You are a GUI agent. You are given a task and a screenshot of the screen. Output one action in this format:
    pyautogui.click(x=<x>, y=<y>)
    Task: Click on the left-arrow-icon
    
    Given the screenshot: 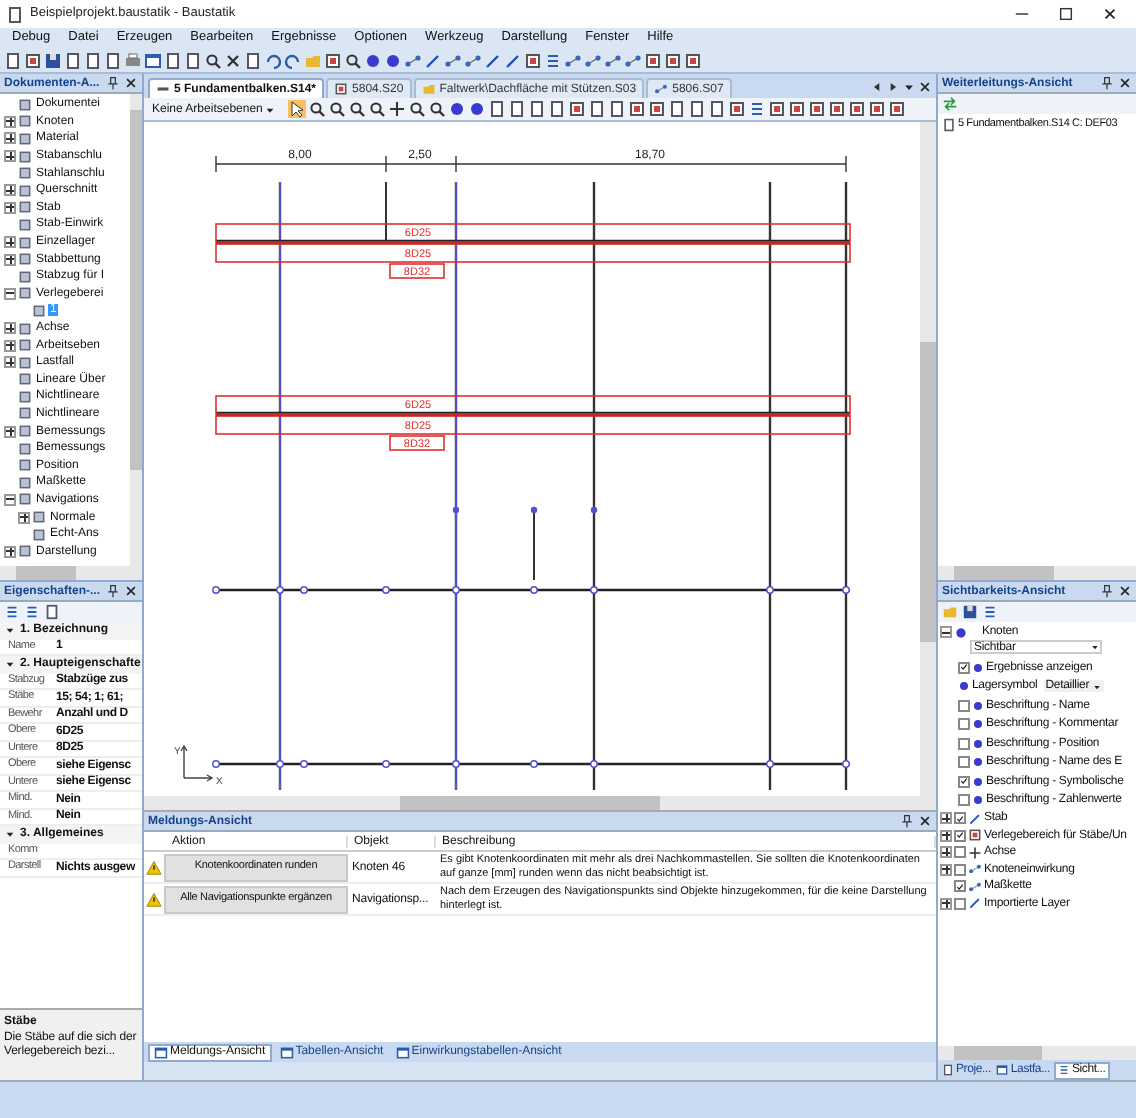 What is the action you would take?
    pyautogui.click(x=877, y=87)
    